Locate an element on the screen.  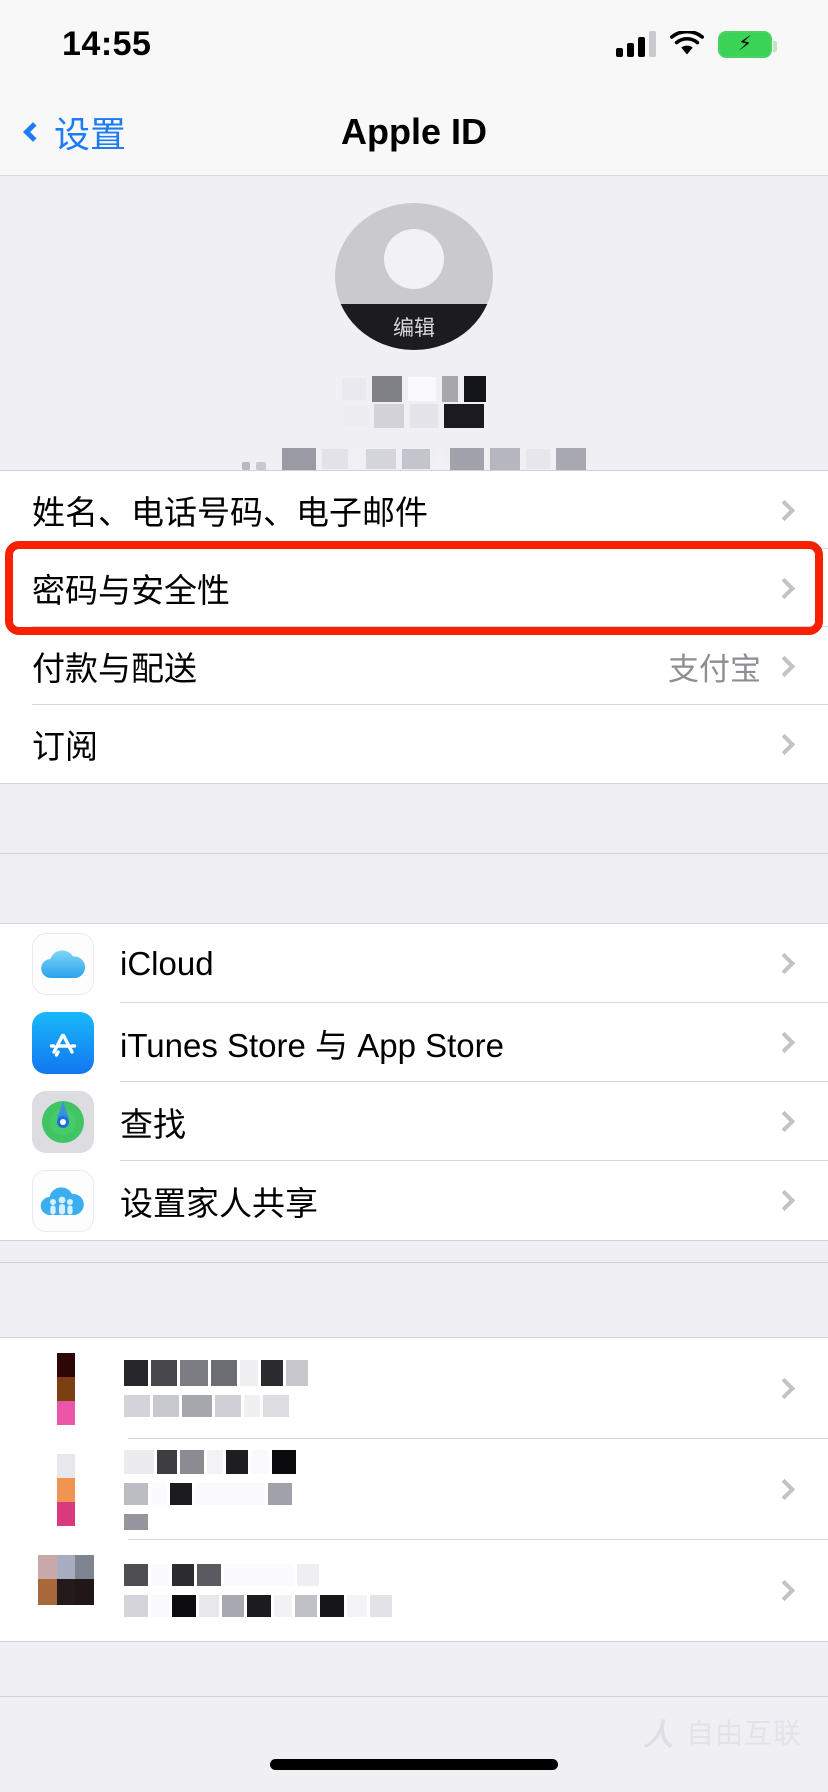
row-name-phone-email: 姓名、电话号码、电子邮件 is located at coordinates (414, 510).